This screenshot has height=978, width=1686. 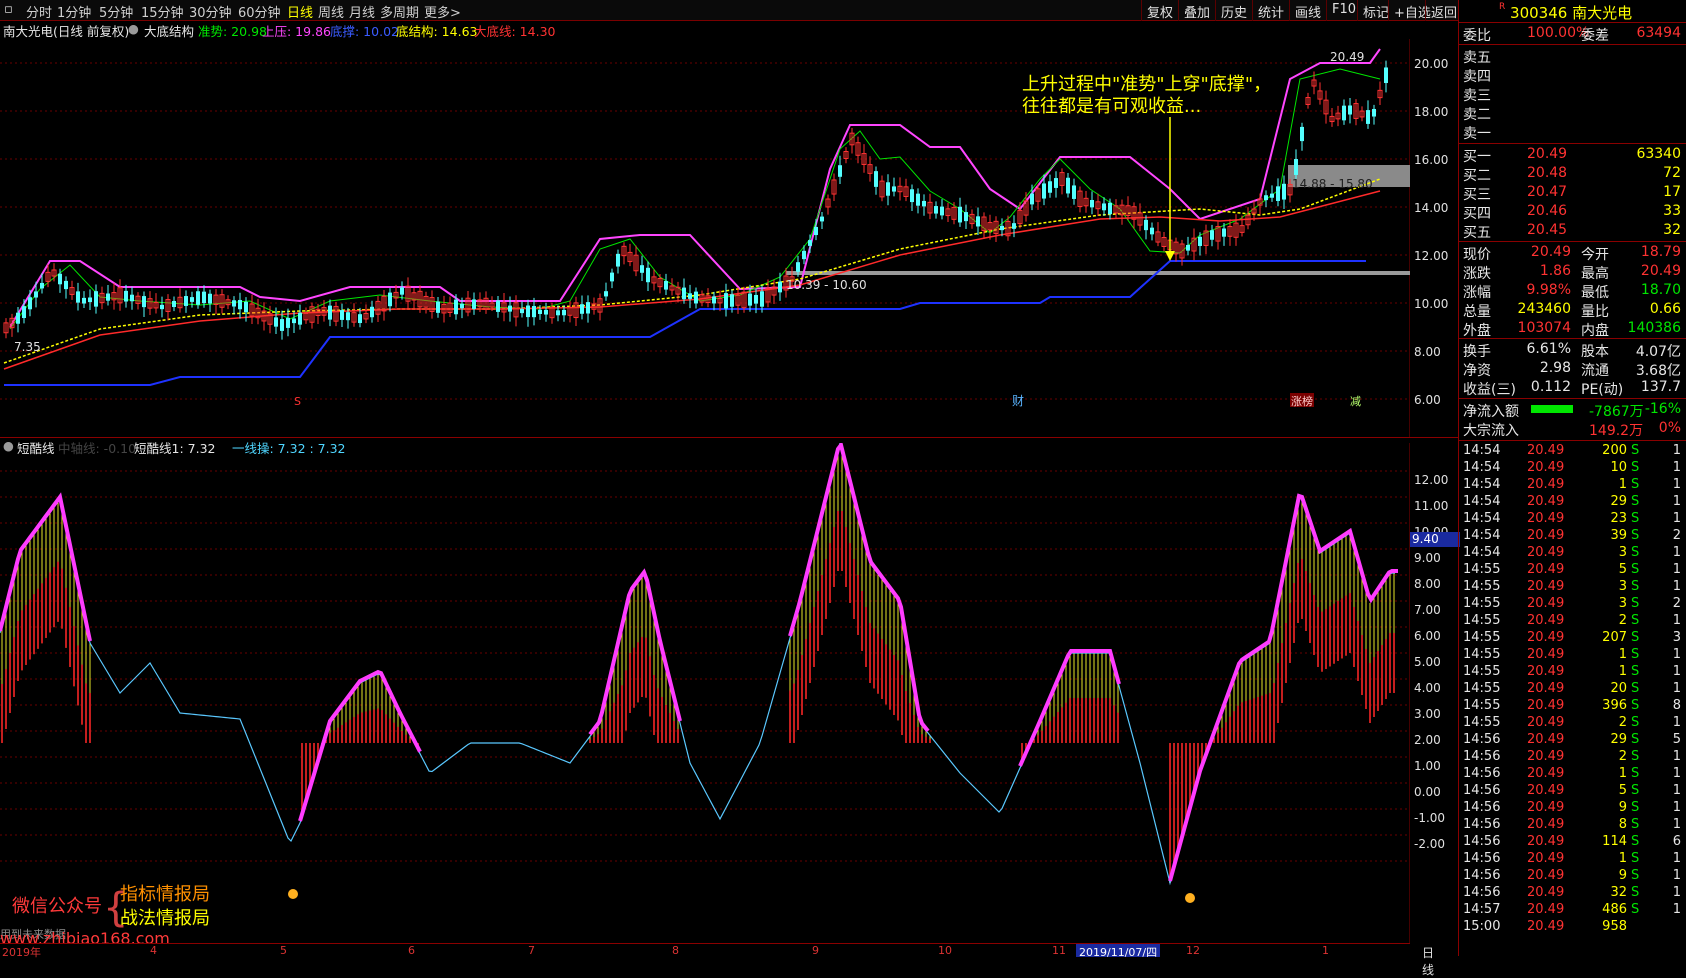 What do you see at coordinates (133, 28) in the screenshot?
I see `indicator-toggle-icon: ●` at bounding box center [133, 28].